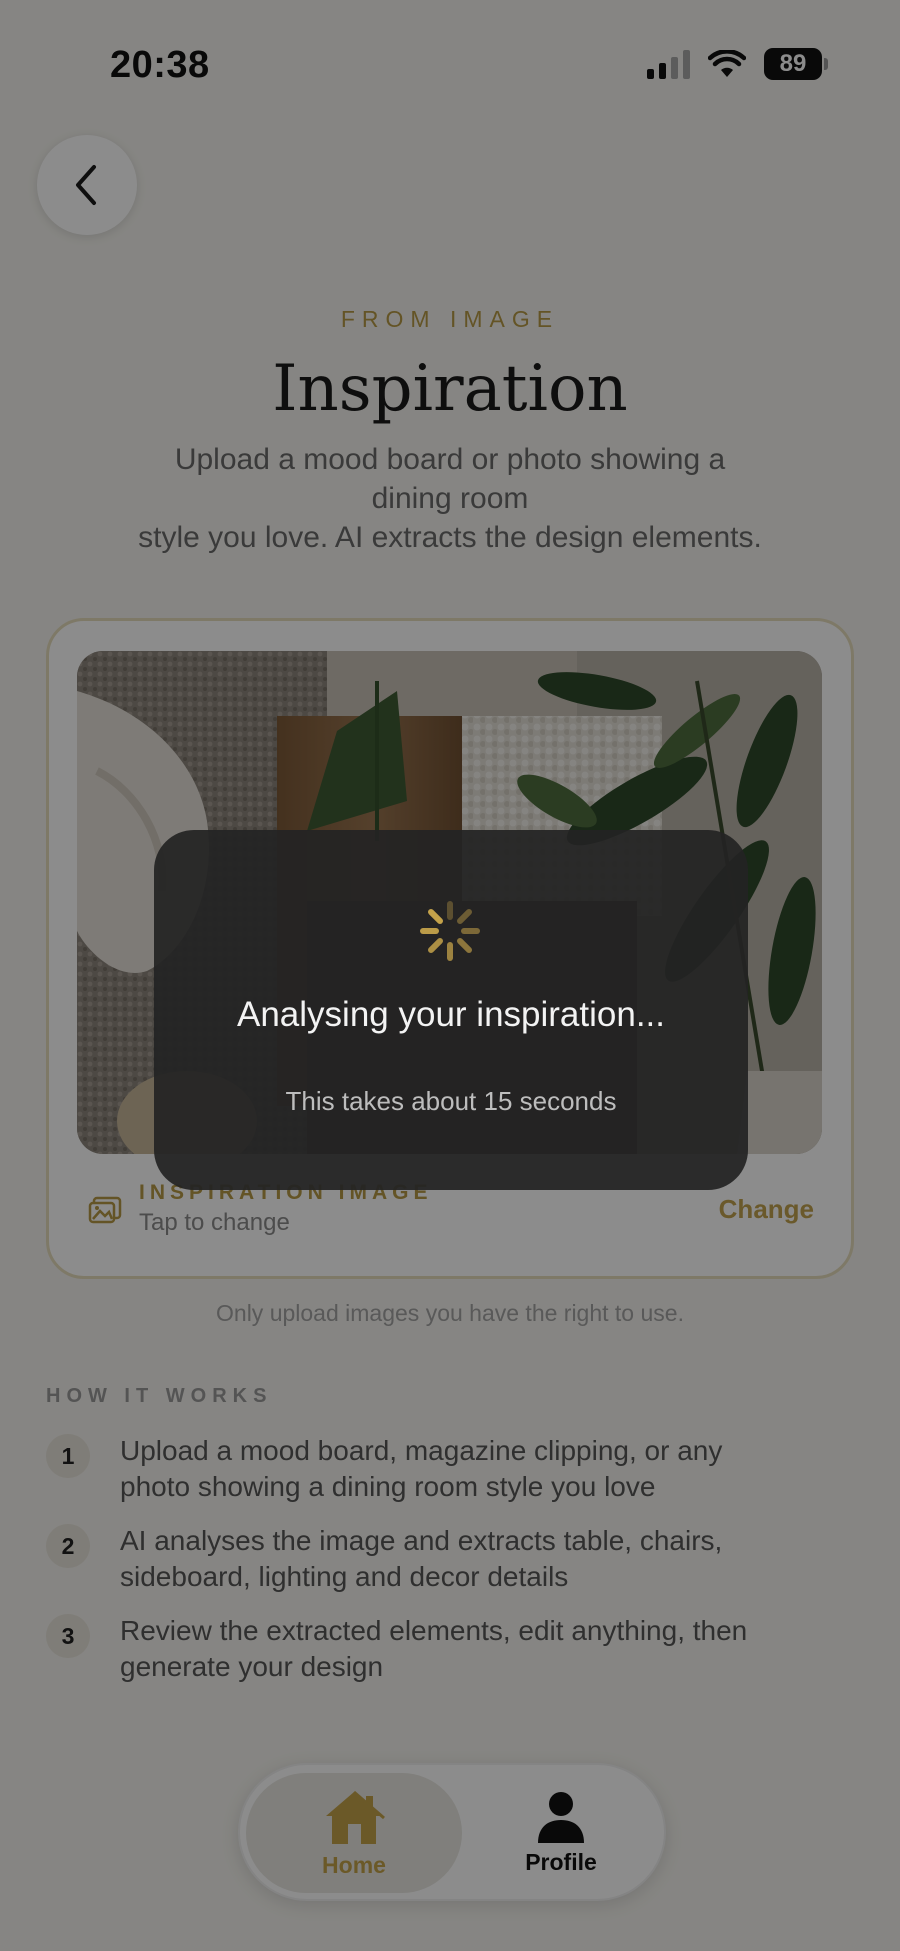 The image size is (900, 1951). I want to click on spinner-icon, so click(450, 933).